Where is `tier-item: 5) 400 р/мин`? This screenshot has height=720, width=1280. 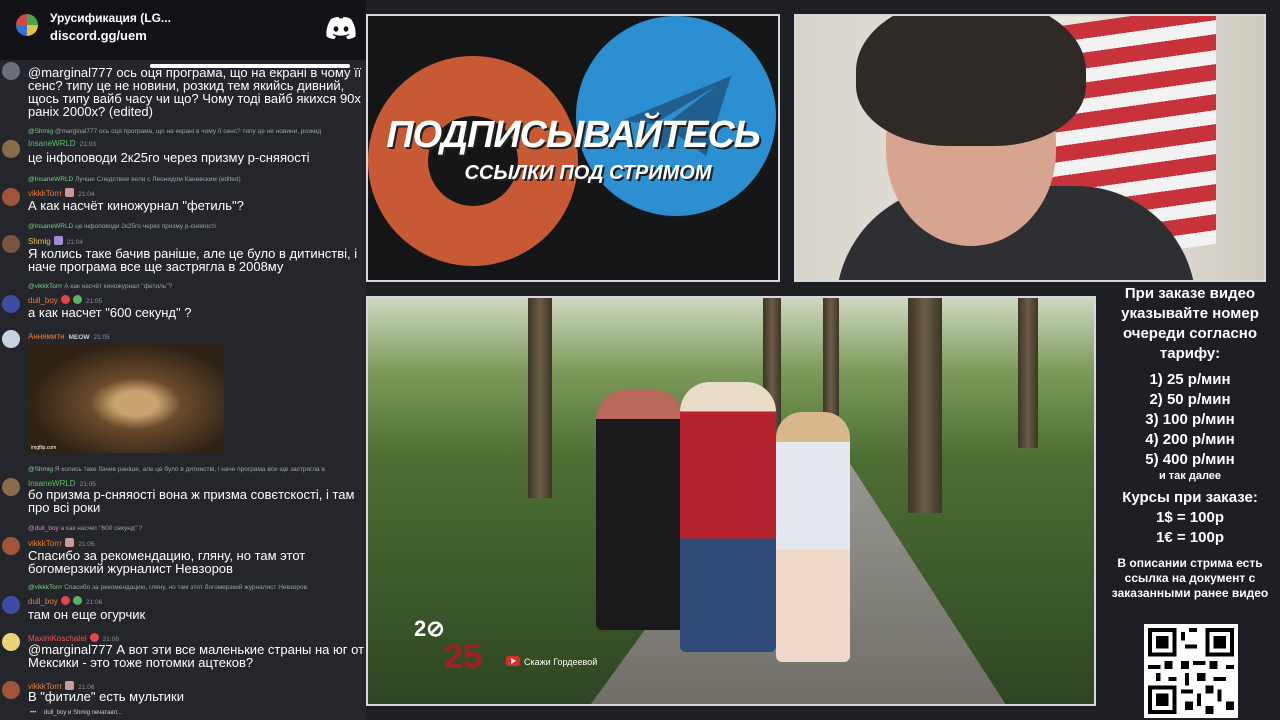
tier-item: 5) 400 р/мин is located at coordinates (1190, 459).